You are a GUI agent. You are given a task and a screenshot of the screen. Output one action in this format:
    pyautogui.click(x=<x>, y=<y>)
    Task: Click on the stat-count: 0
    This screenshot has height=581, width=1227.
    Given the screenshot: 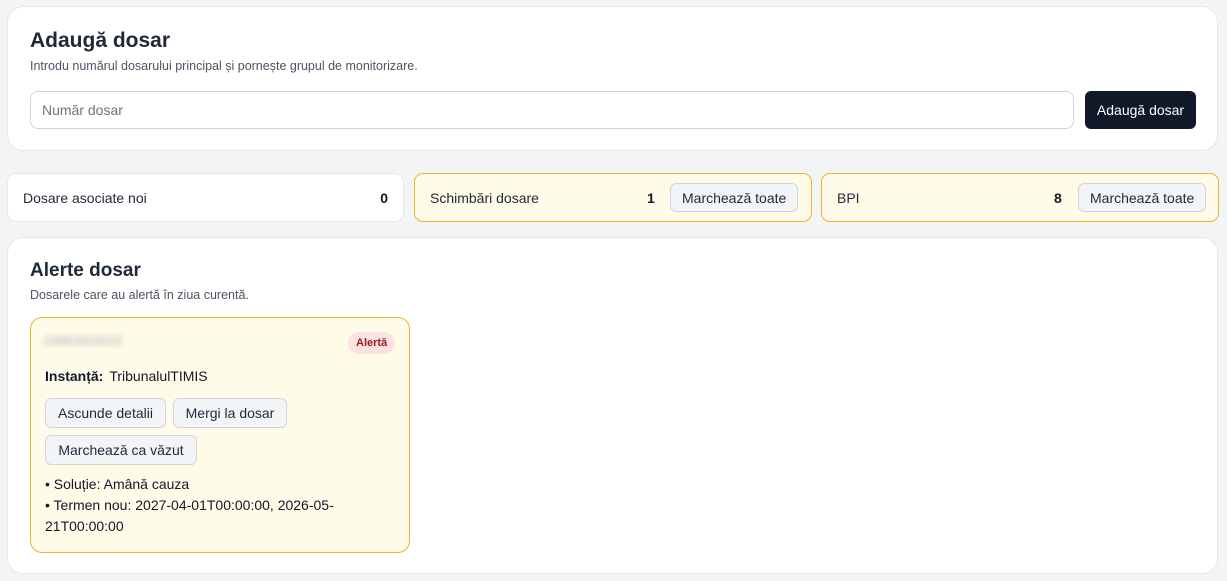 What is the action you would take?
    pyautogui.click(x=384, y=198)
    